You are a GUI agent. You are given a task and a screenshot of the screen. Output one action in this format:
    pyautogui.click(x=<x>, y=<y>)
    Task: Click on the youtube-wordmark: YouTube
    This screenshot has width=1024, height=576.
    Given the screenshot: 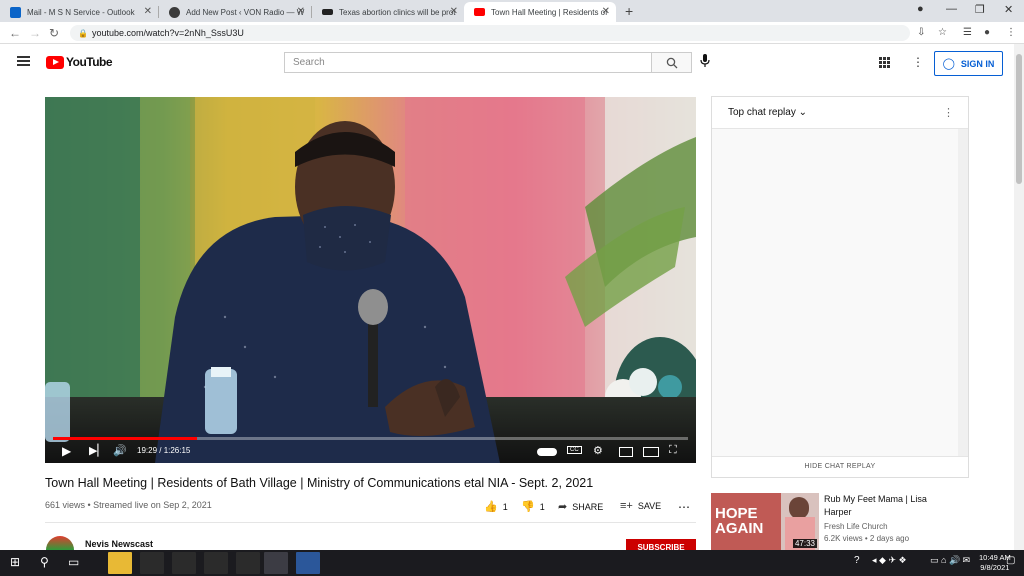 What is the action you would take?
    pyautogui.click(x=89, y=62)
    